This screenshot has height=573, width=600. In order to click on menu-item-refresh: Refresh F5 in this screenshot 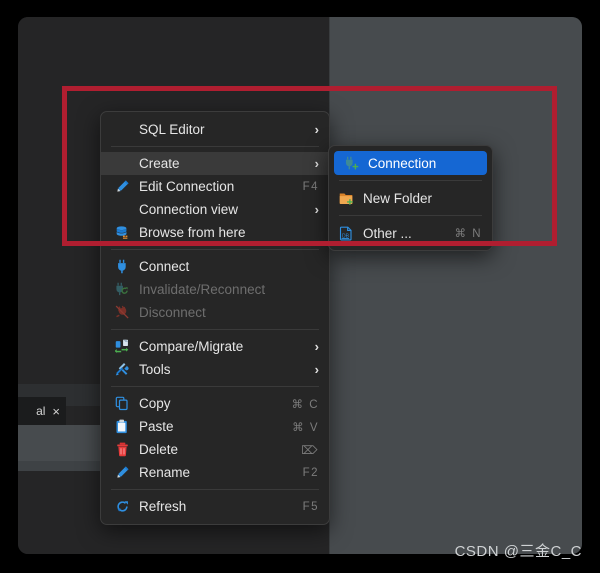, I will do `click(215, 506)`.